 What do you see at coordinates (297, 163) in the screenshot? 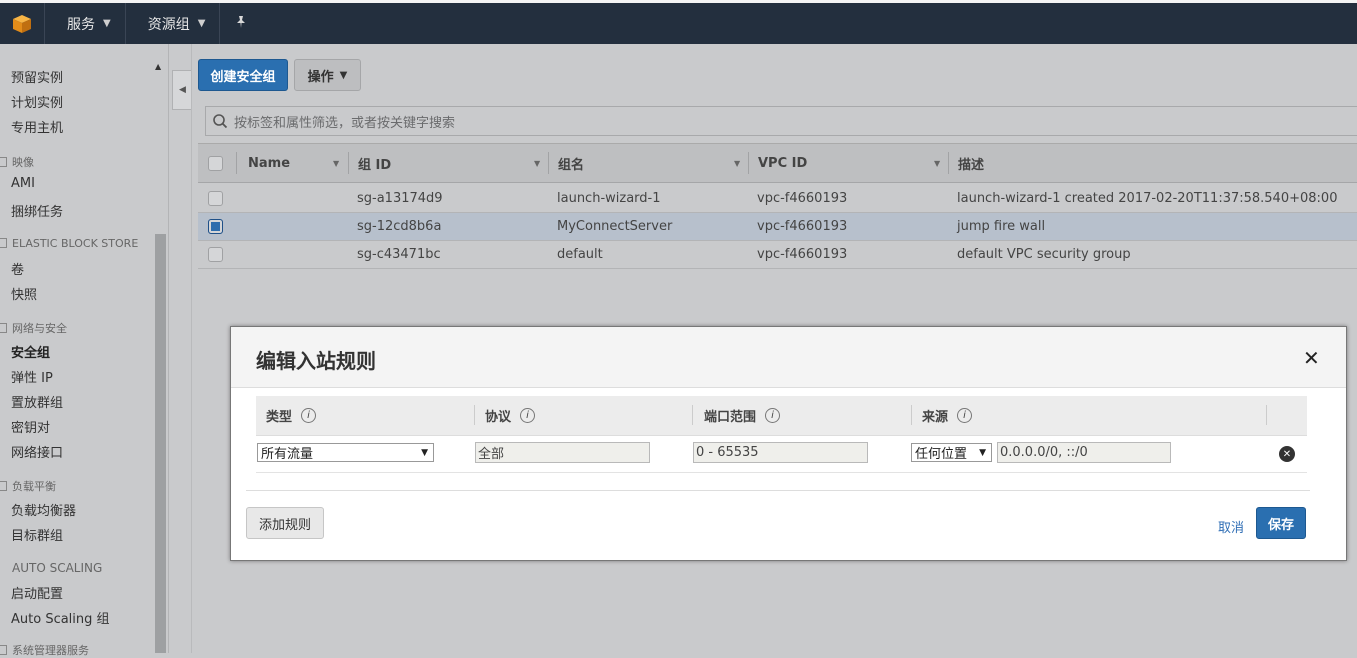
I see `column-header-name: Name ▼` at bounding box center [297, 163].